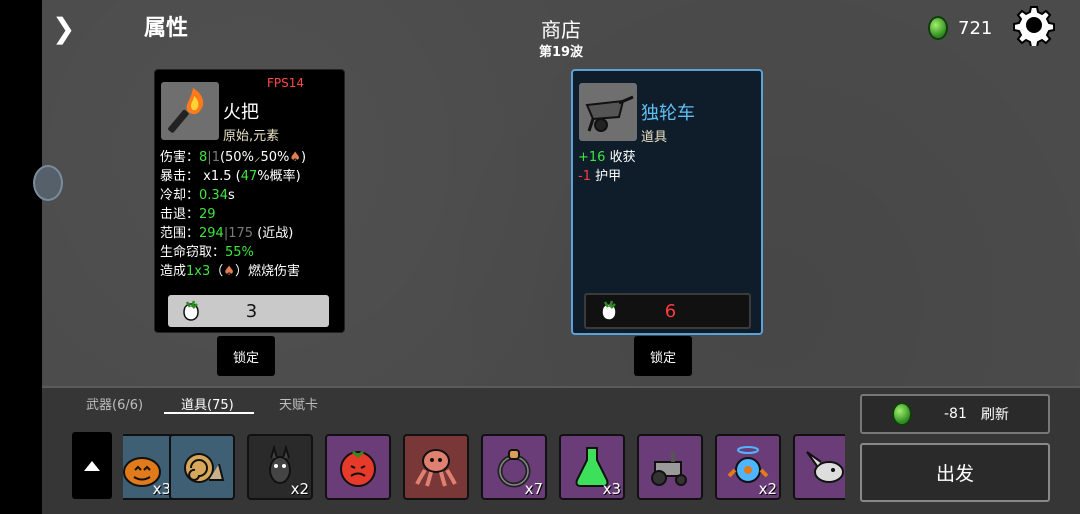 The width and height of the screenshot is (1080, 514). What do you see at coordinates (533, 489) in the screenshot?
I see `slot-count: x7` at bounding box center [533, 489].